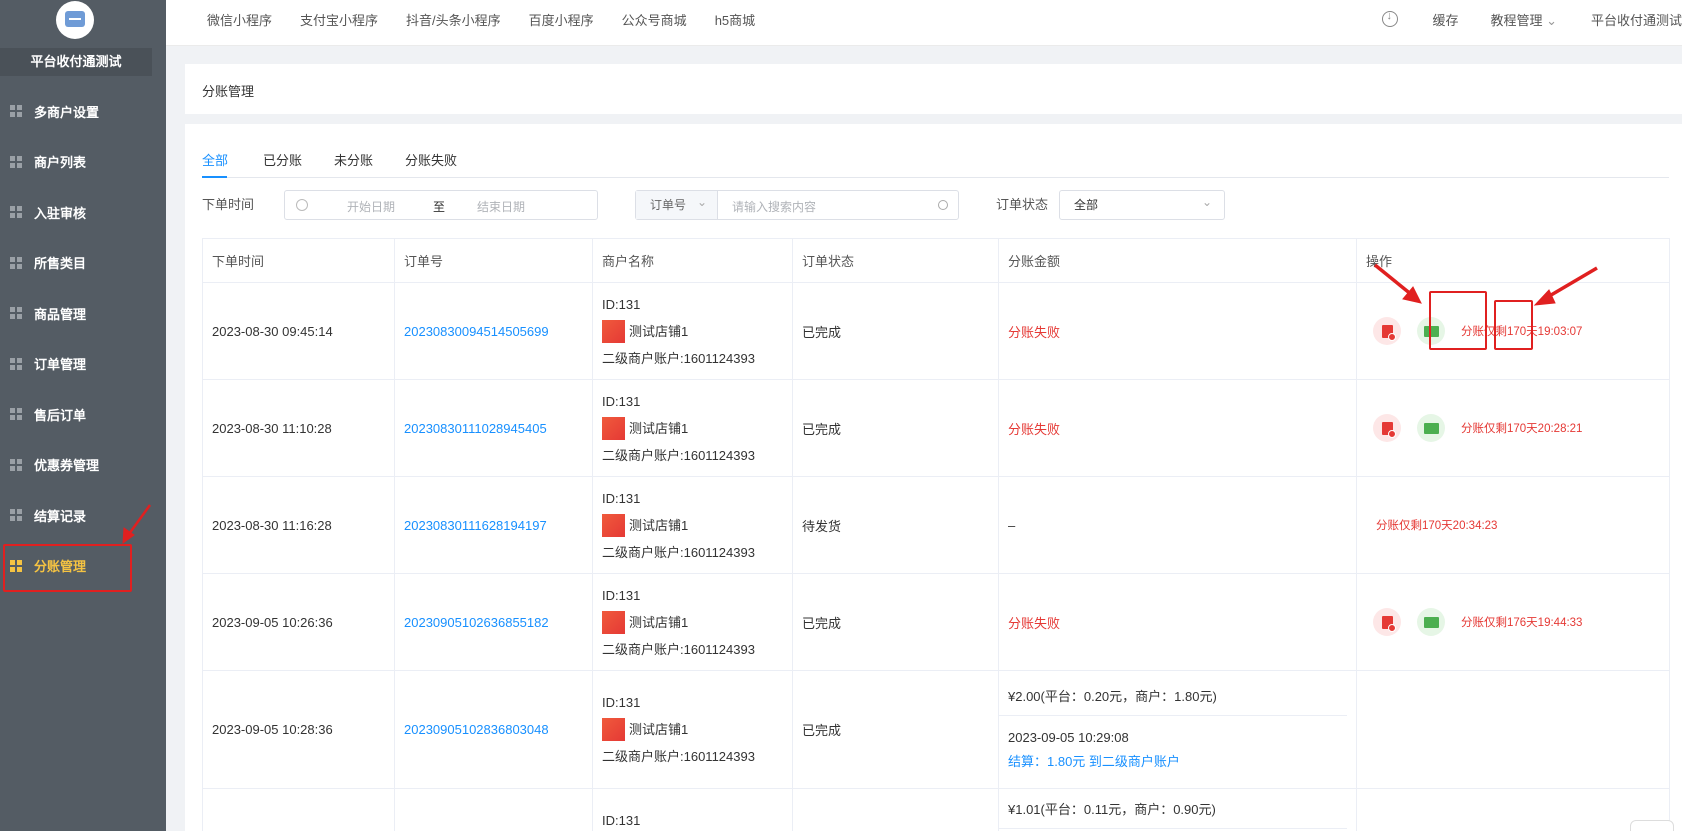  I want to click on page-header: 分账管理, so click(933, 89).